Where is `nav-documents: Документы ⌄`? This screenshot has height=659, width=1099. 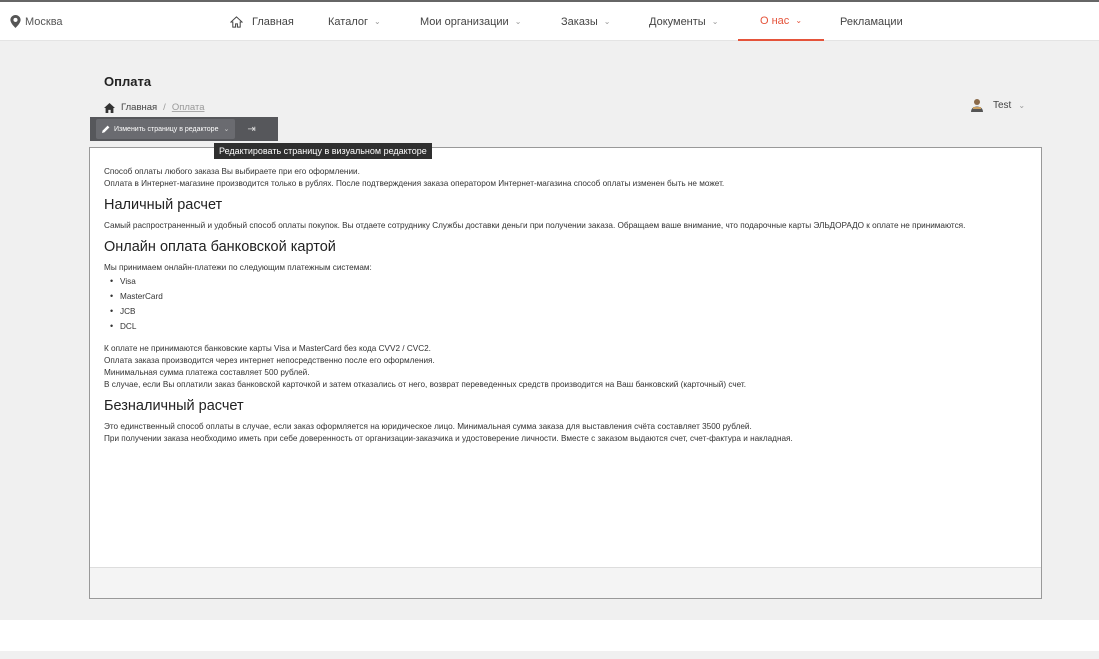
nav-documents: Документы ⌄ is located at coordinates (683, 21).